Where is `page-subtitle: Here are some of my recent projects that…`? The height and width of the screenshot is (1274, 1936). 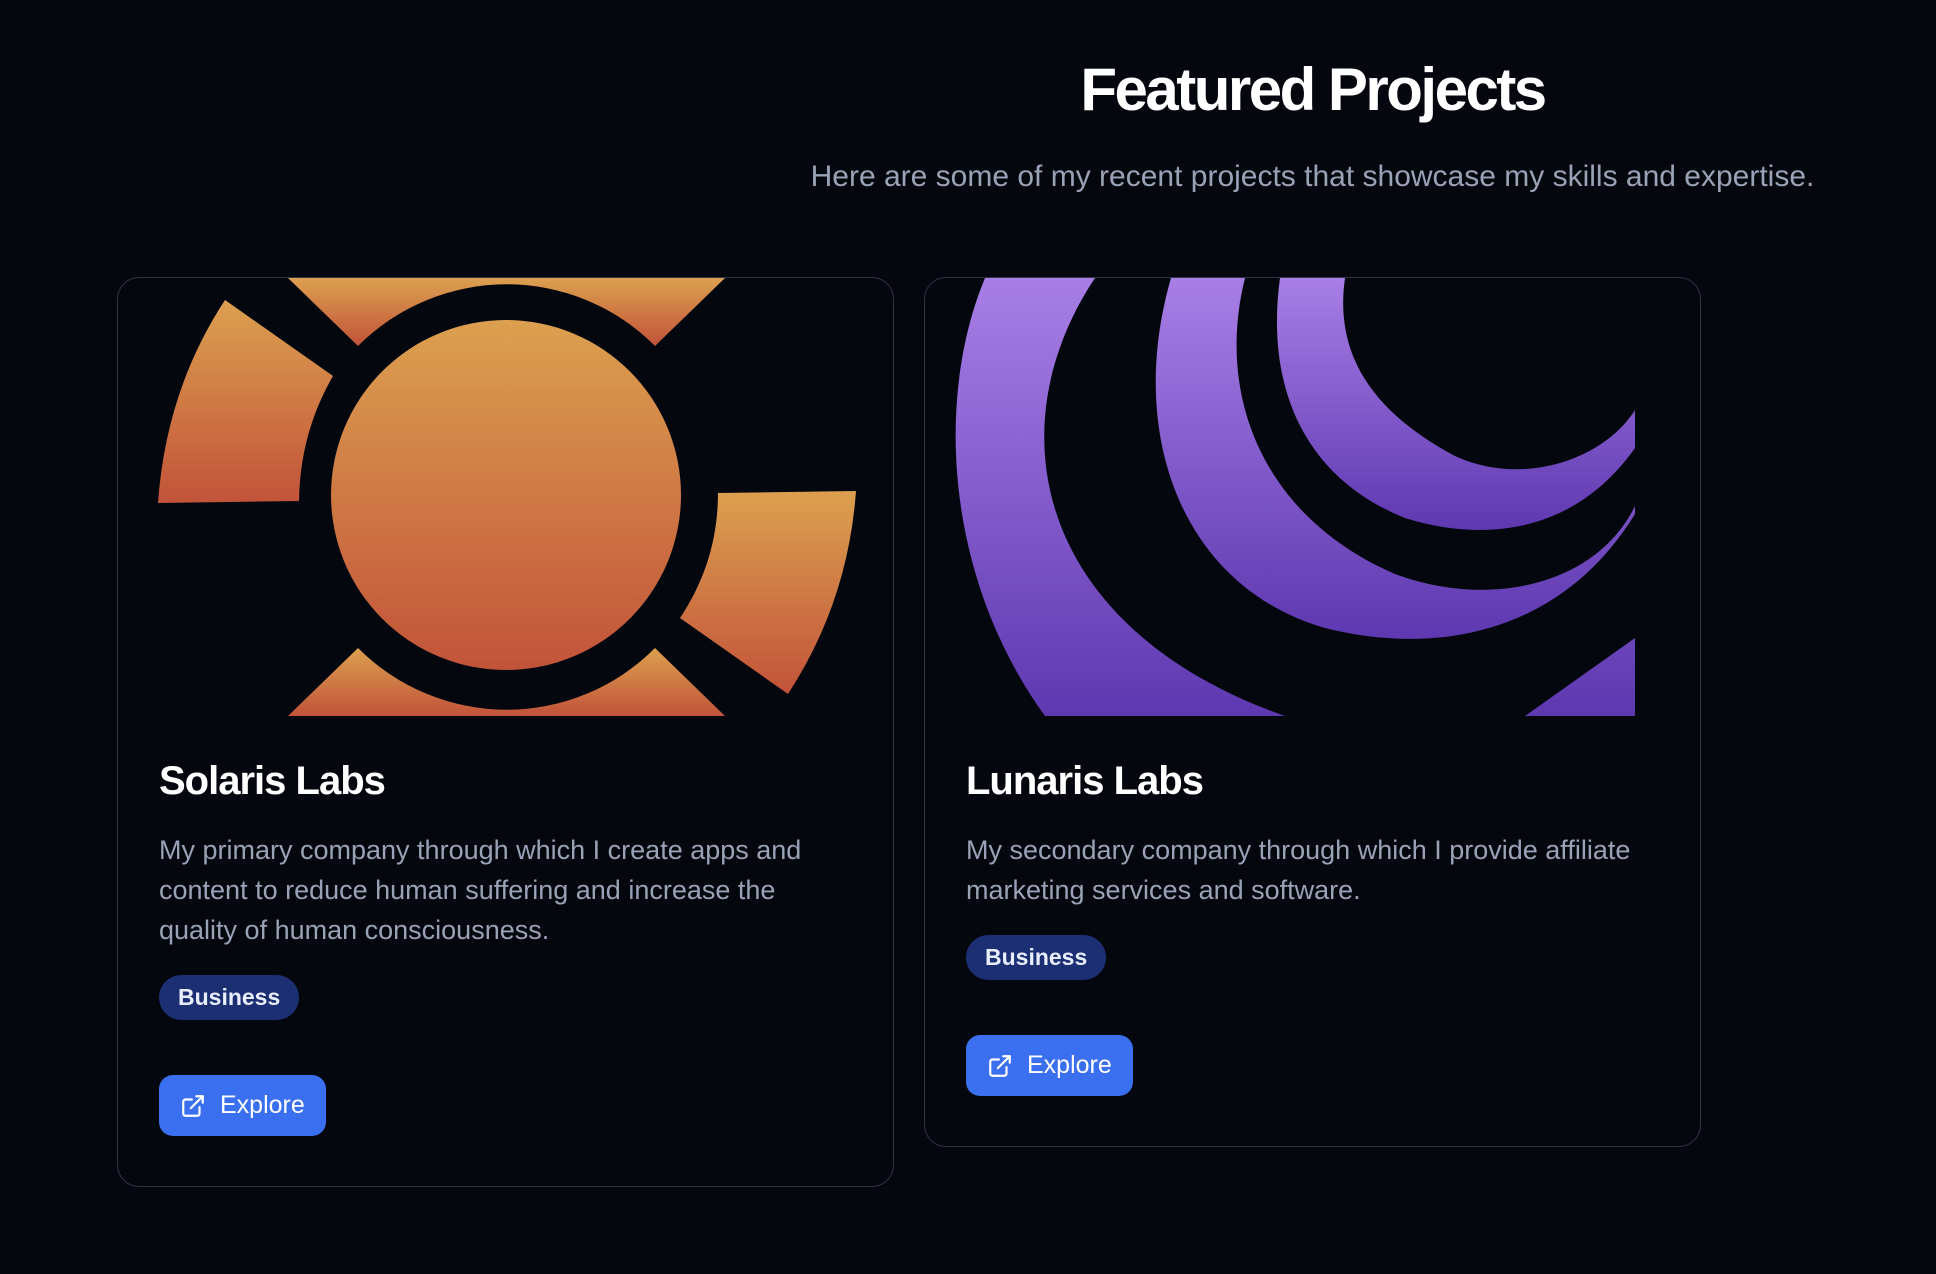 page-subtitle: Here are some of my recent projects that… is located at coordinates (1312, 176).